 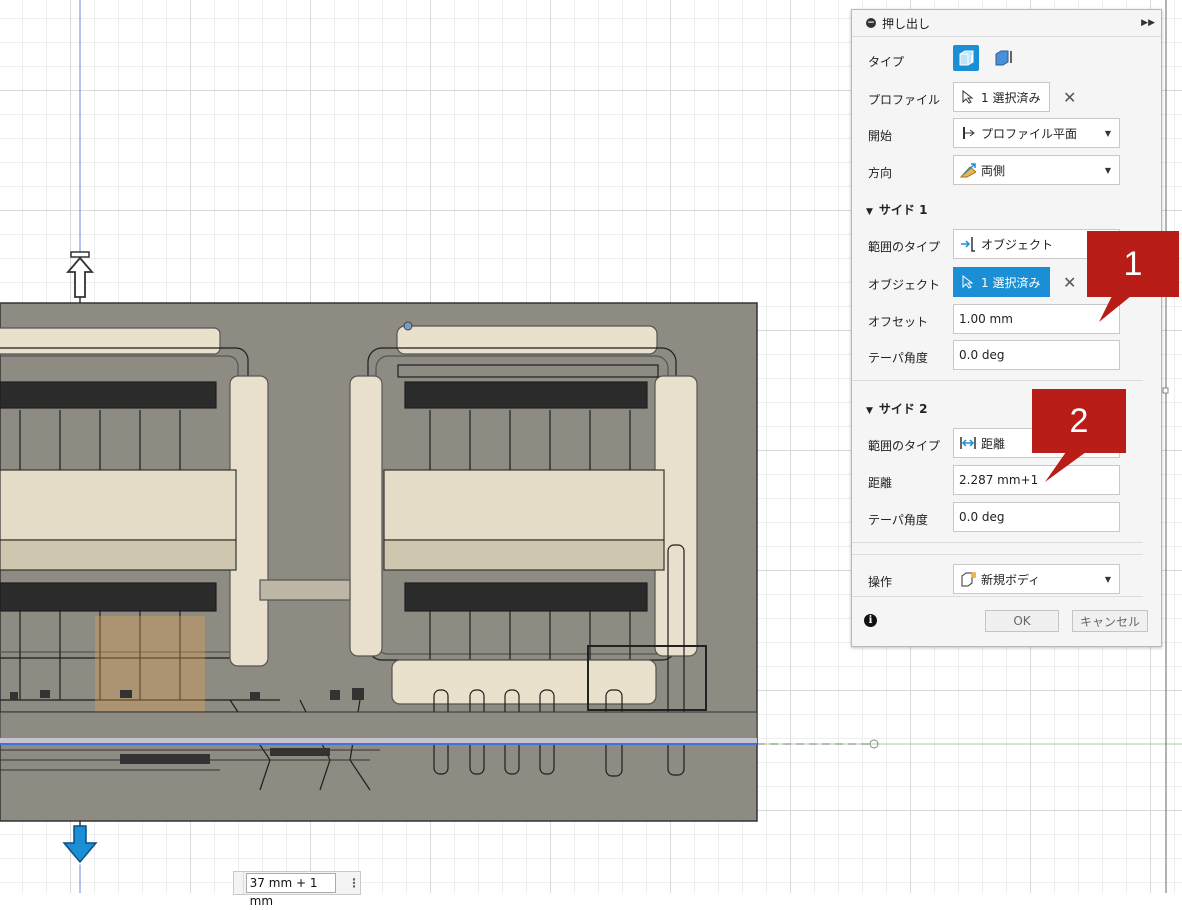 What do you see at coordinates (1011, 97) in the screenshot?
I see `profile-value: 1 選択済み` at bounding box center [1011, 97].